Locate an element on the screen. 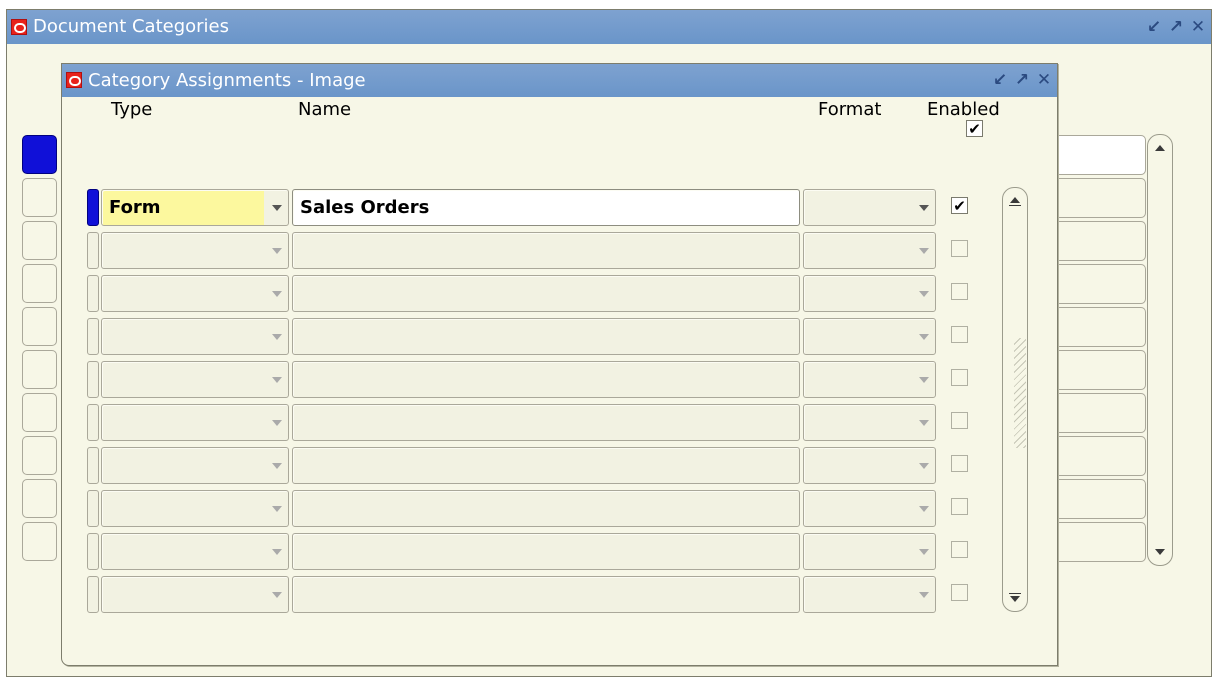  outer-titlebar: Document Categories ↙ ↗ ✕ is located at coordinates (609, 27).